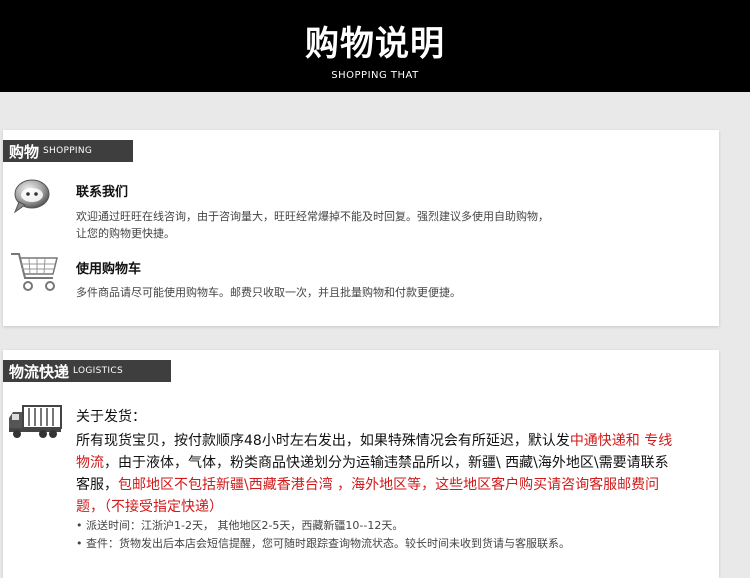 The image size is (750, 578). I want to click on shipping-heading: 关于发货：, so click(111, 417).